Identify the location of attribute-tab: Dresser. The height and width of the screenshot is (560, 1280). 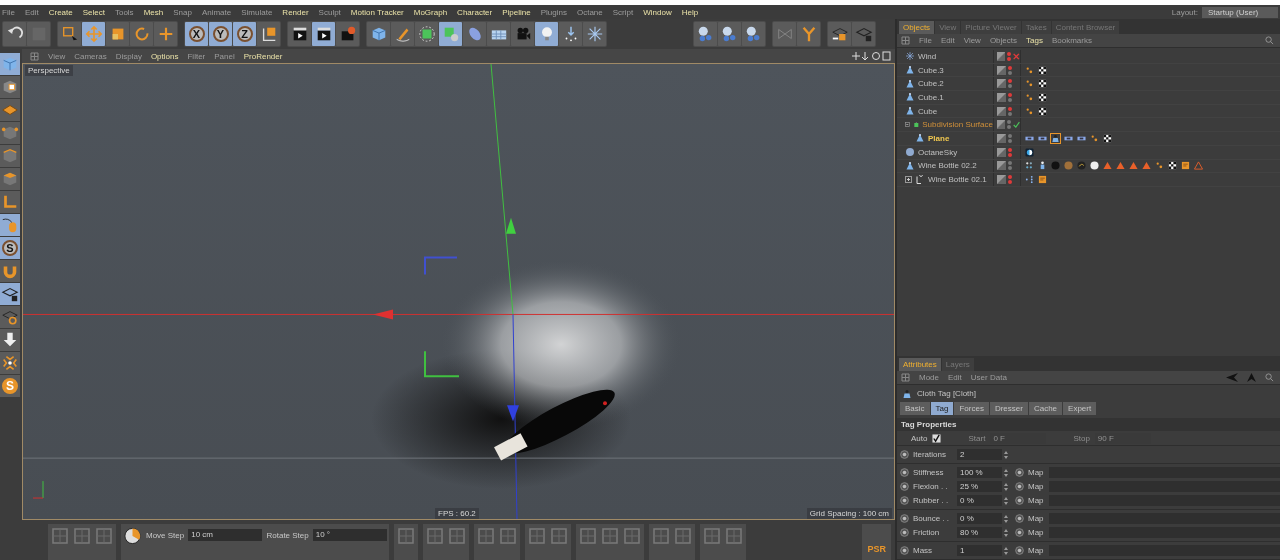
(1008, 408).